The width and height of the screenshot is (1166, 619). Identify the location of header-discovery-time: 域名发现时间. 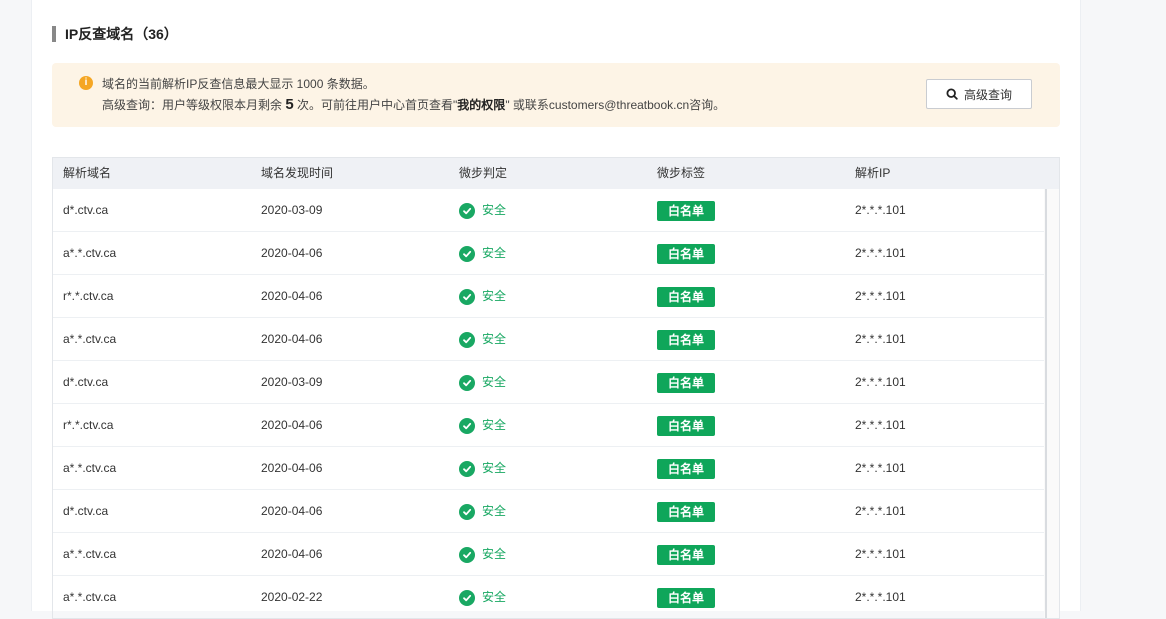
(297, 173).